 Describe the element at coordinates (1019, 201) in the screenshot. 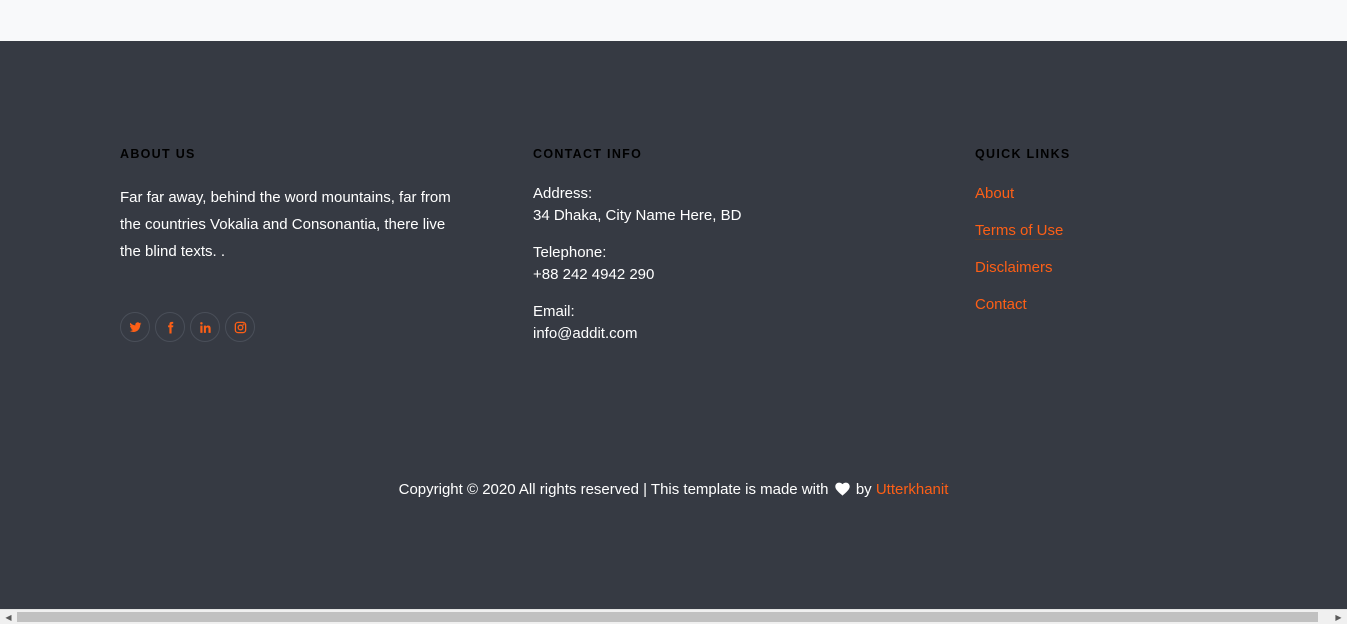

I see `list-item: About` at that location.